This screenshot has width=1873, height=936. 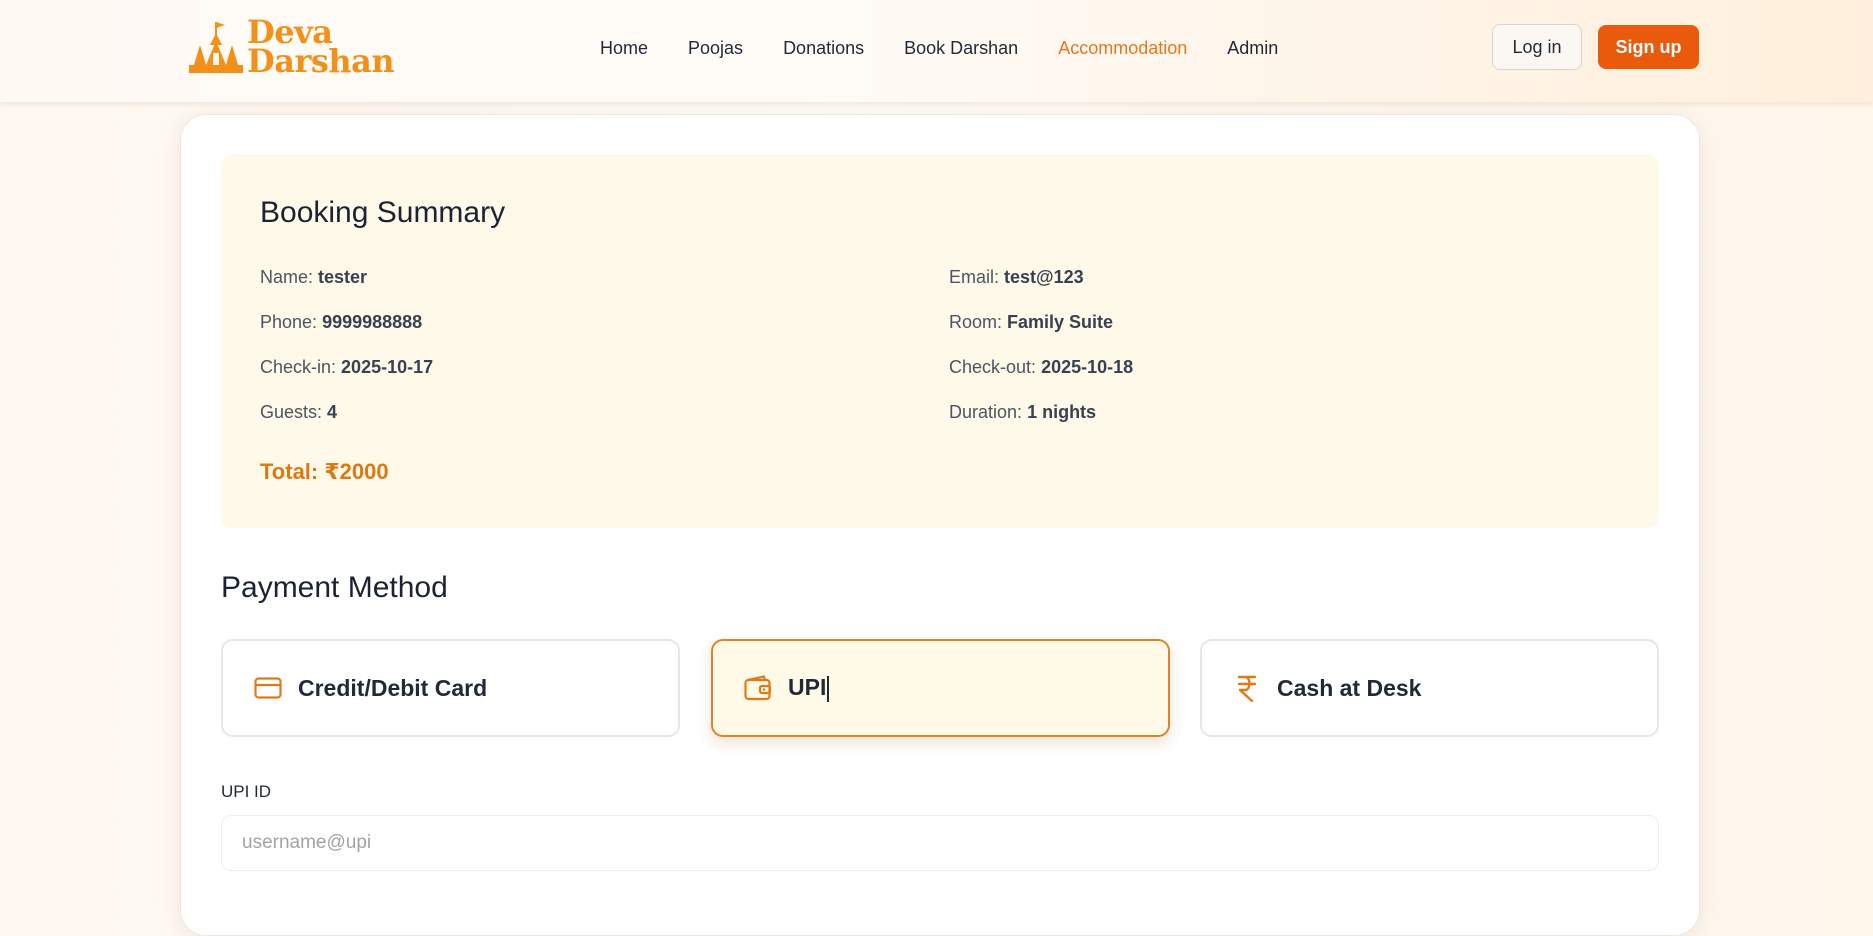 What do you see at coordinates (372, 322) in the screenshot?
I see `summary-phone-value: 9999988888` at bounding box center [372, 322].